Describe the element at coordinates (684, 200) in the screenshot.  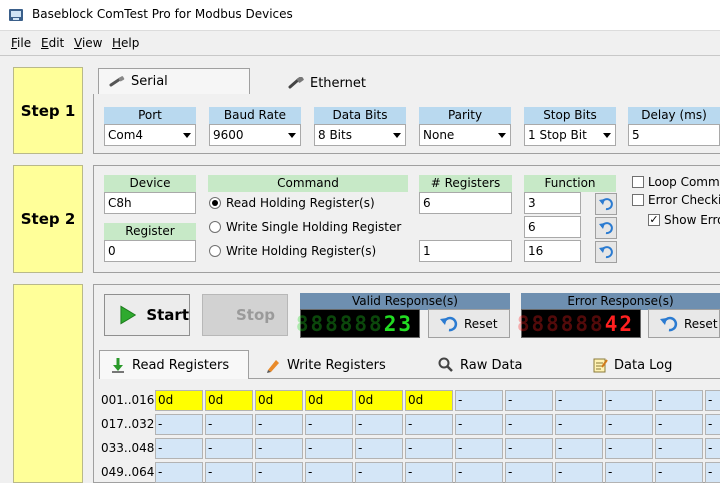
I see `error-checking-label: Error Checki` at that location.